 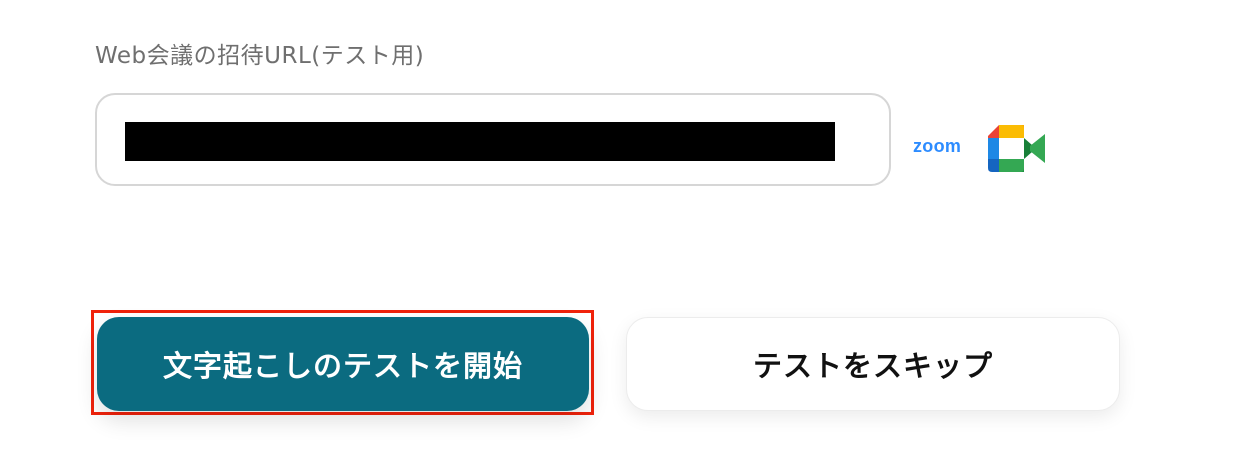 I want to click on google-meet-icon, so click(x=1016, y=148).